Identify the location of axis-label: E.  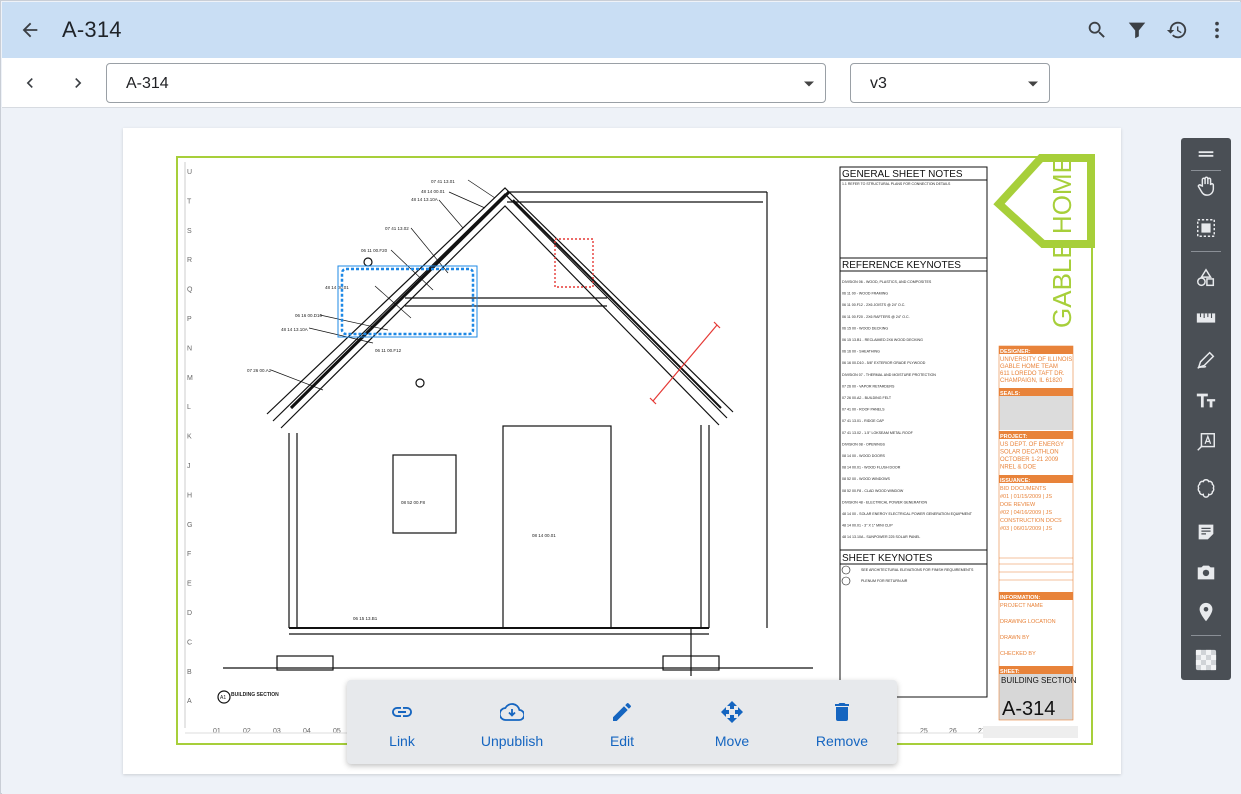
(189, 584).